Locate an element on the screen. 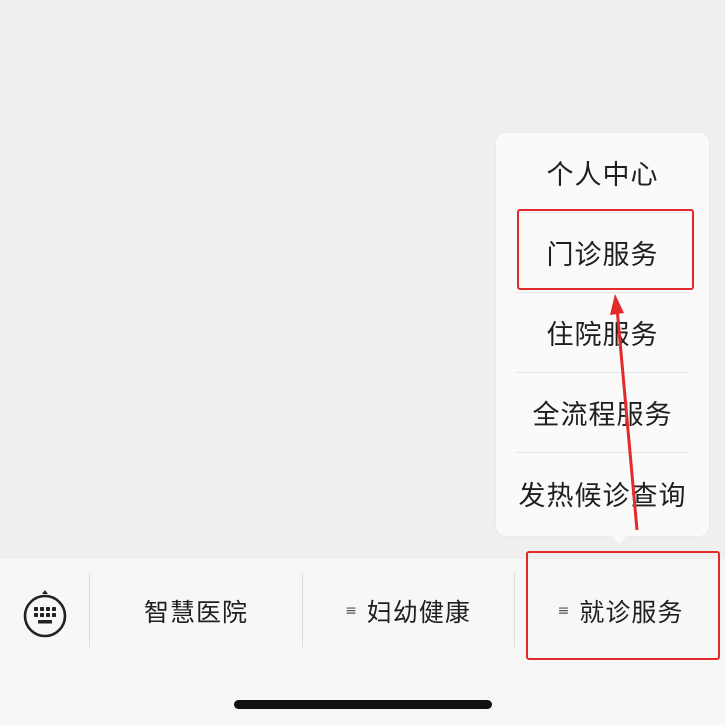  menu-item-label: 住院服务 is located at coordinates (602, 335).